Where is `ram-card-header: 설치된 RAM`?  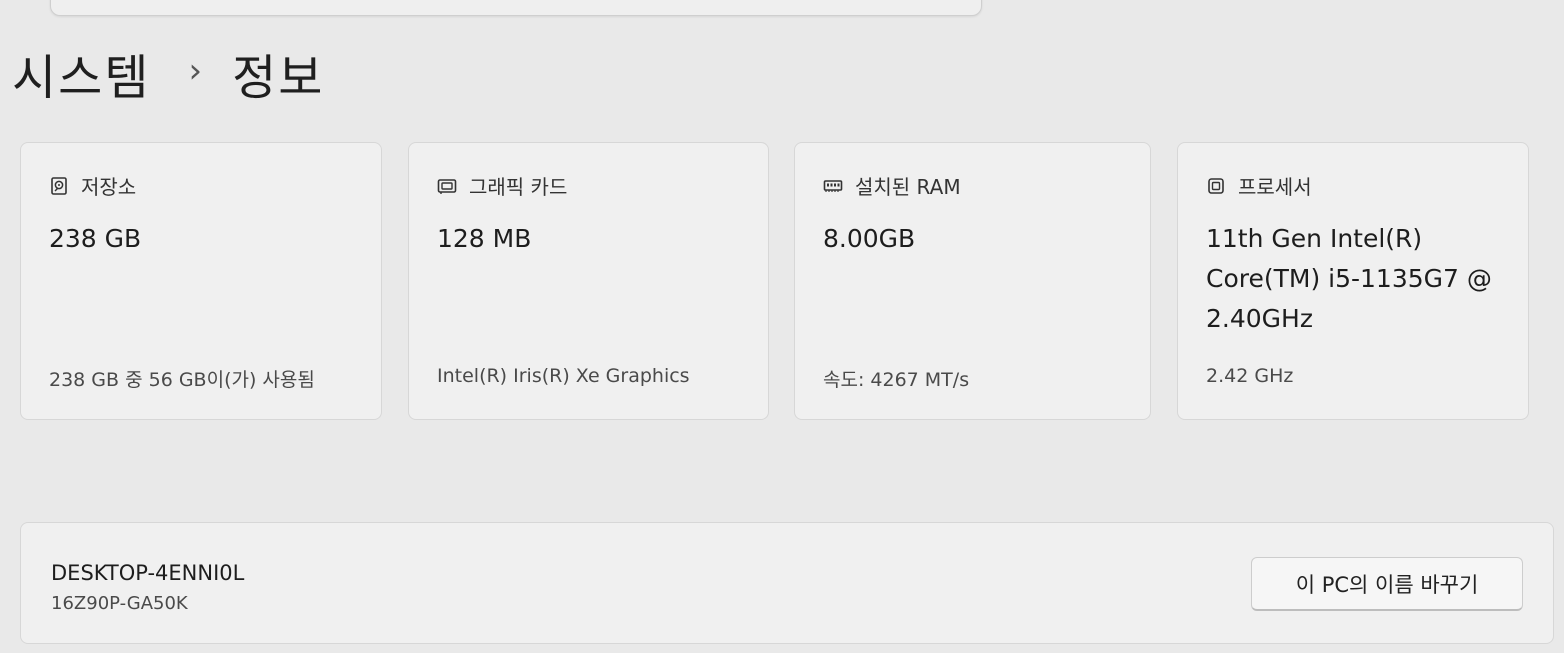
ram-card-header: 설치된 RAM is located at coordinates (892, 185).